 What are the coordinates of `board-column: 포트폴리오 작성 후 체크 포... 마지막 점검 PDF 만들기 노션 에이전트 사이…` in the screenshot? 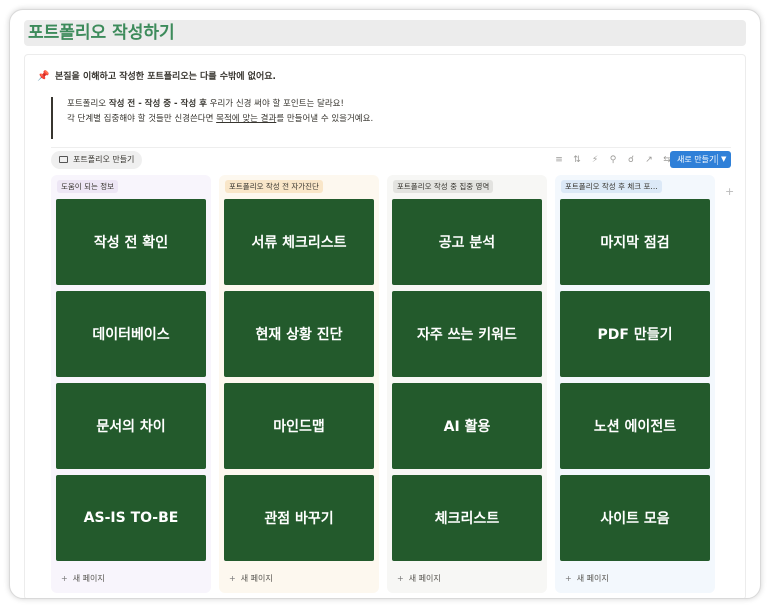 It's located at (635, 384).